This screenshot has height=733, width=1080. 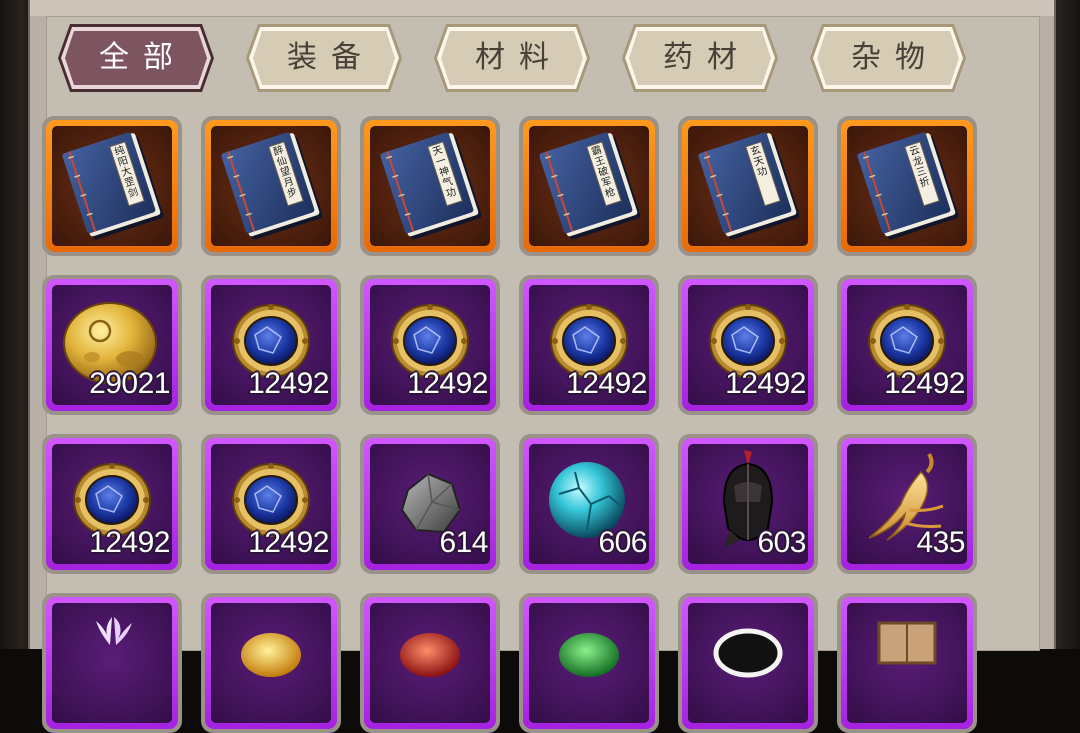 I want to click on rarity-frame: 614, so click(x=430, y=504).